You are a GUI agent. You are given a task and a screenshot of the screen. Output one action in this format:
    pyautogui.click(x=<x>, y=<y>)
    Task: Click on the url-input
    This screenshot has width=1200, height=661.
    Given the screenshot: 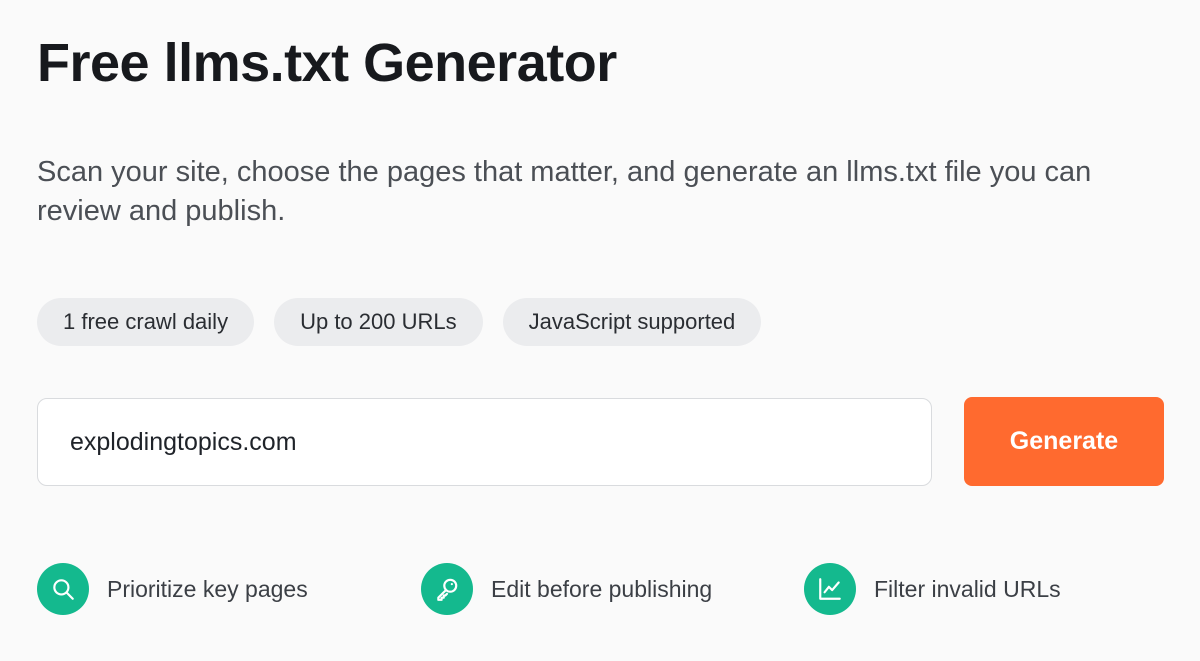 What is the action you would take?
    pyautogui.click(x=484, y=442)
    